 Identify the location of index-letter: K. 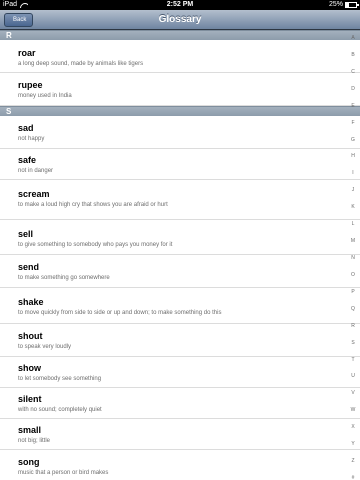
(353, 207).